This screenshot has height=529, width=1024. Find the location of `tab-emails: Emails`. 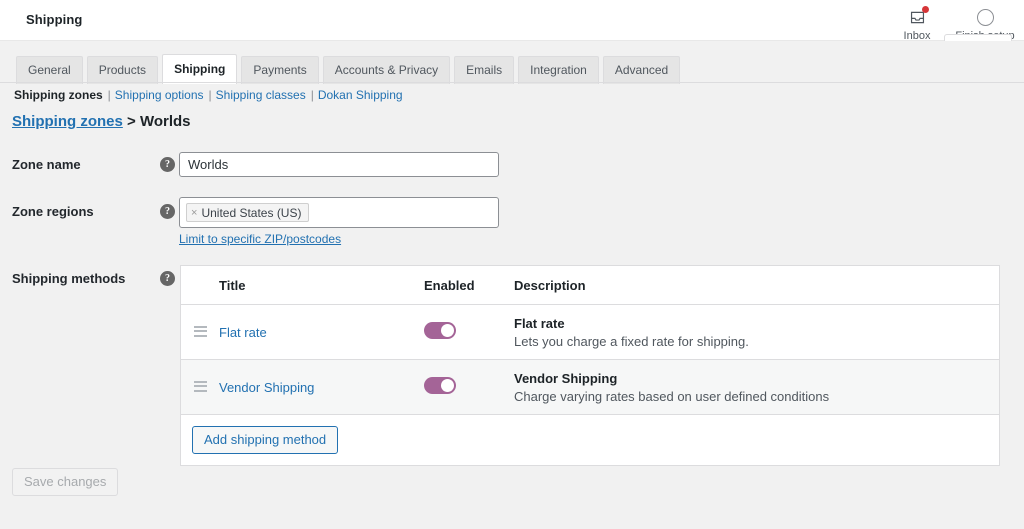

tab-emails: Emails is located at coordinates (484, 70).